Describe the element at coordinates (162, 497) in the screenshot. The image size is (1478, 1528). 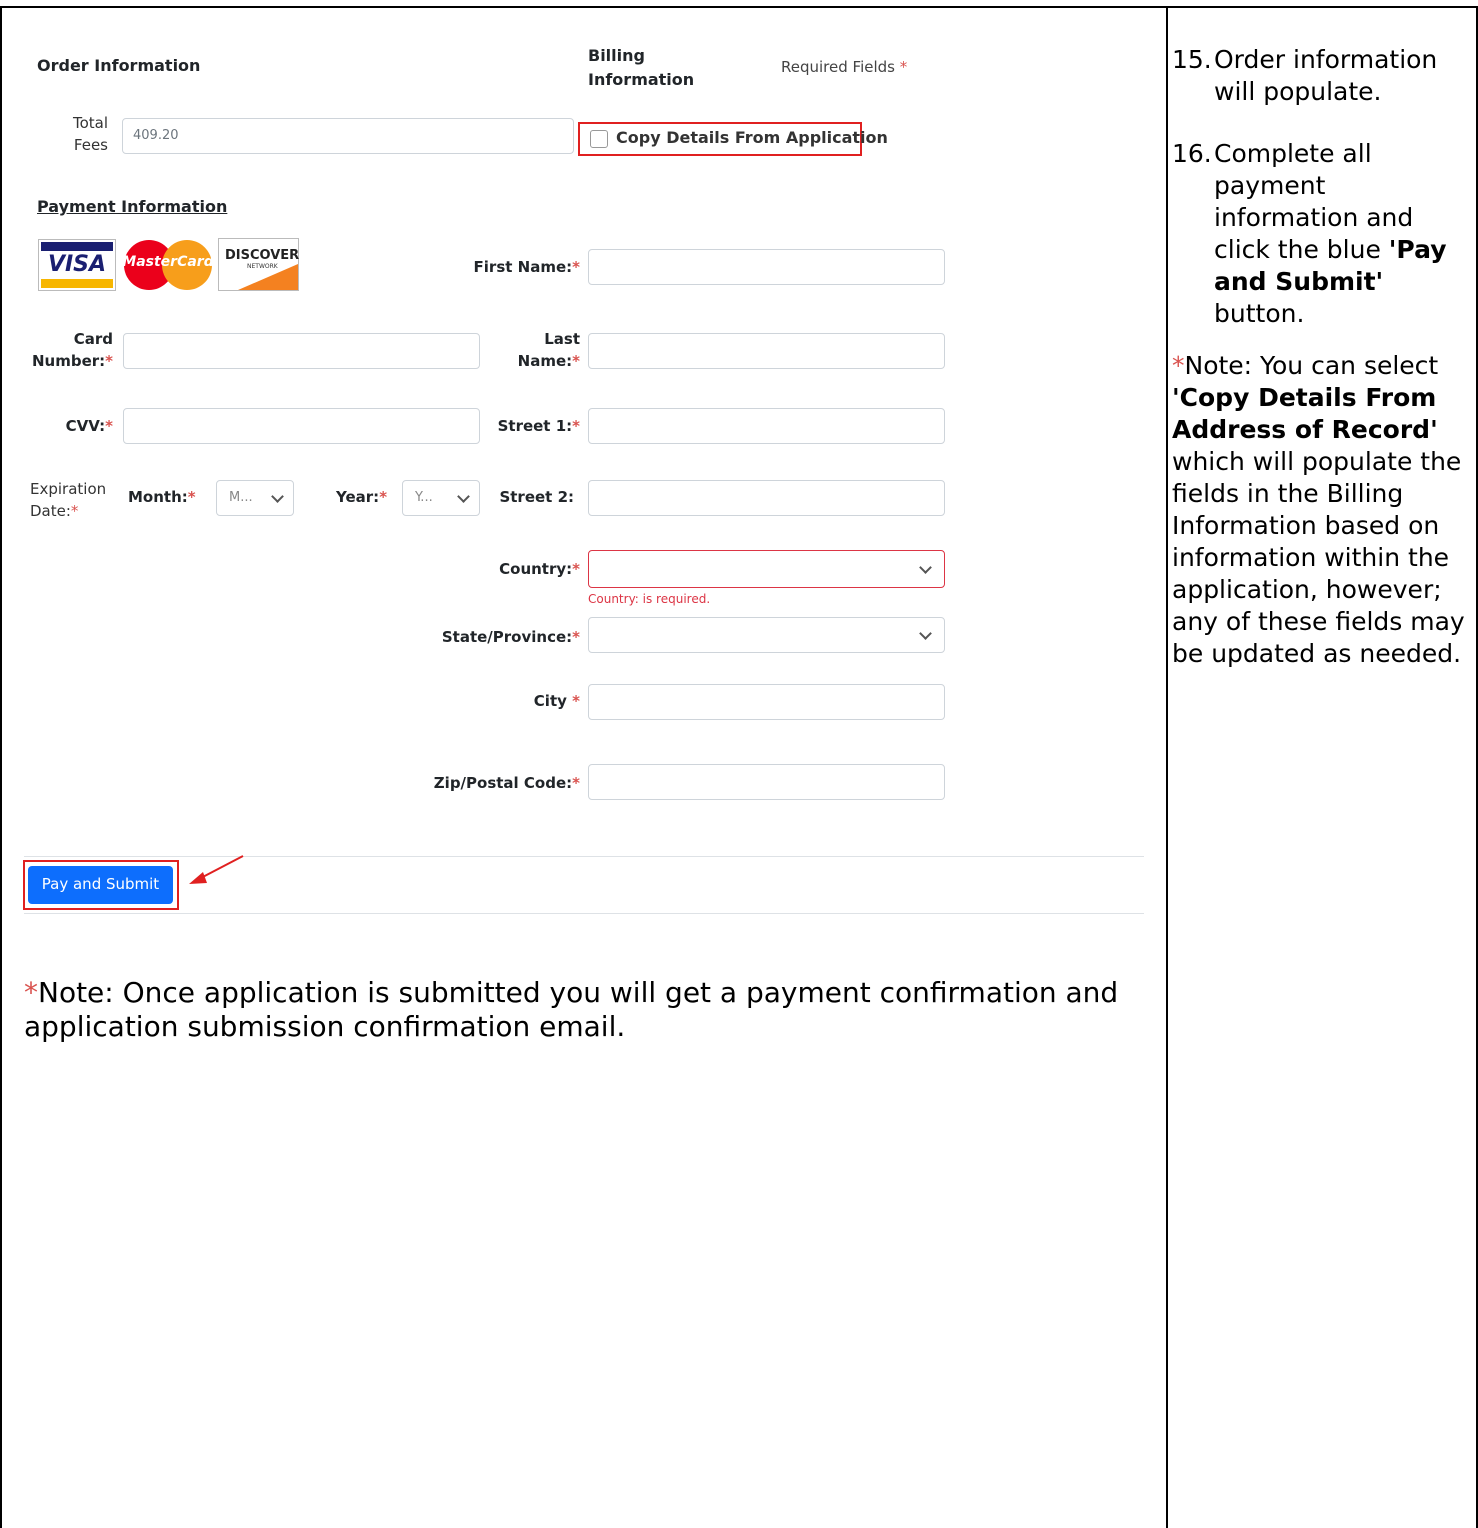
I see `month-label: Month:*` at that location.